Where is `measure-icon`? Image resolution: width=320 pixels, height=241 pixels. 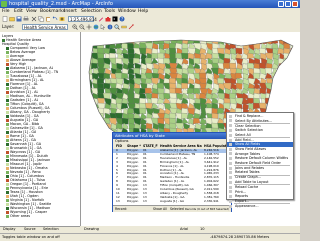 measure-icon is located at coordinates (124, 27).